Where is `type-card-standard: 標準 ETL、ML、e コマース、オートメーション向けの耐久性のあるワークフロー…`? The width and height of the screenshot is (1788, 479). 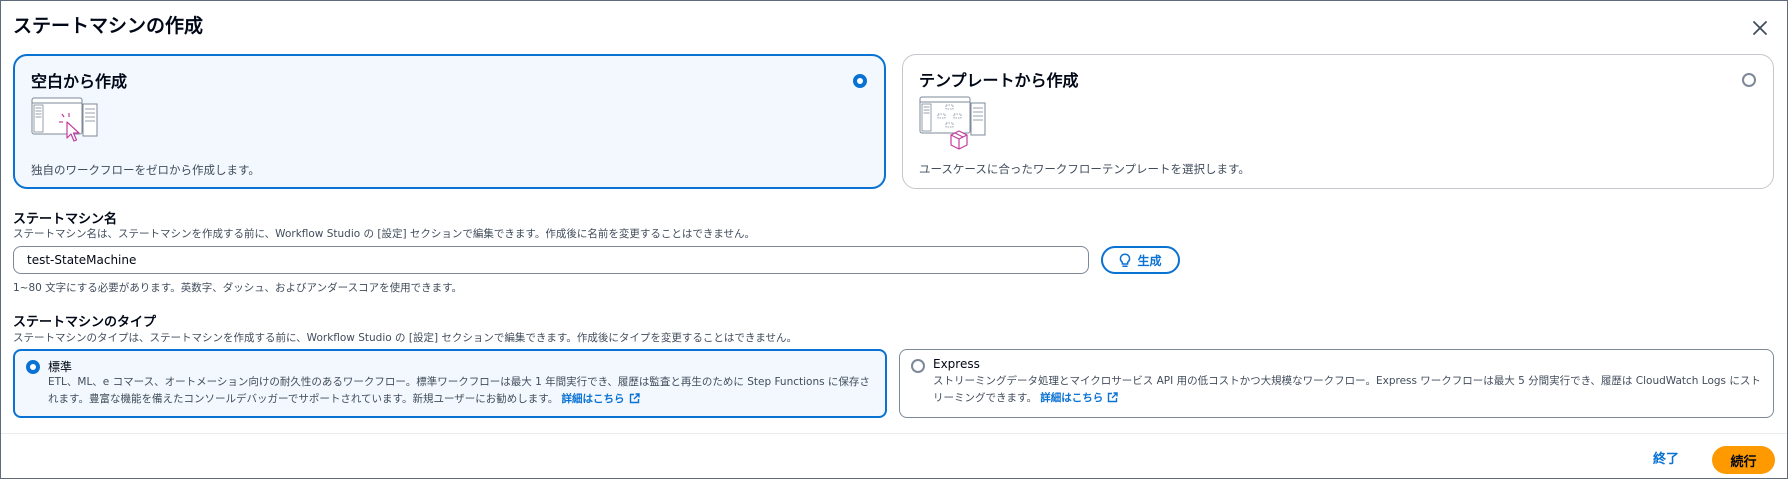
type-card-standard: 標準 ETL、ML、e コマース、オートメーション向けの耐久性のあるワークフロー… is located at coordinates (450, 383).